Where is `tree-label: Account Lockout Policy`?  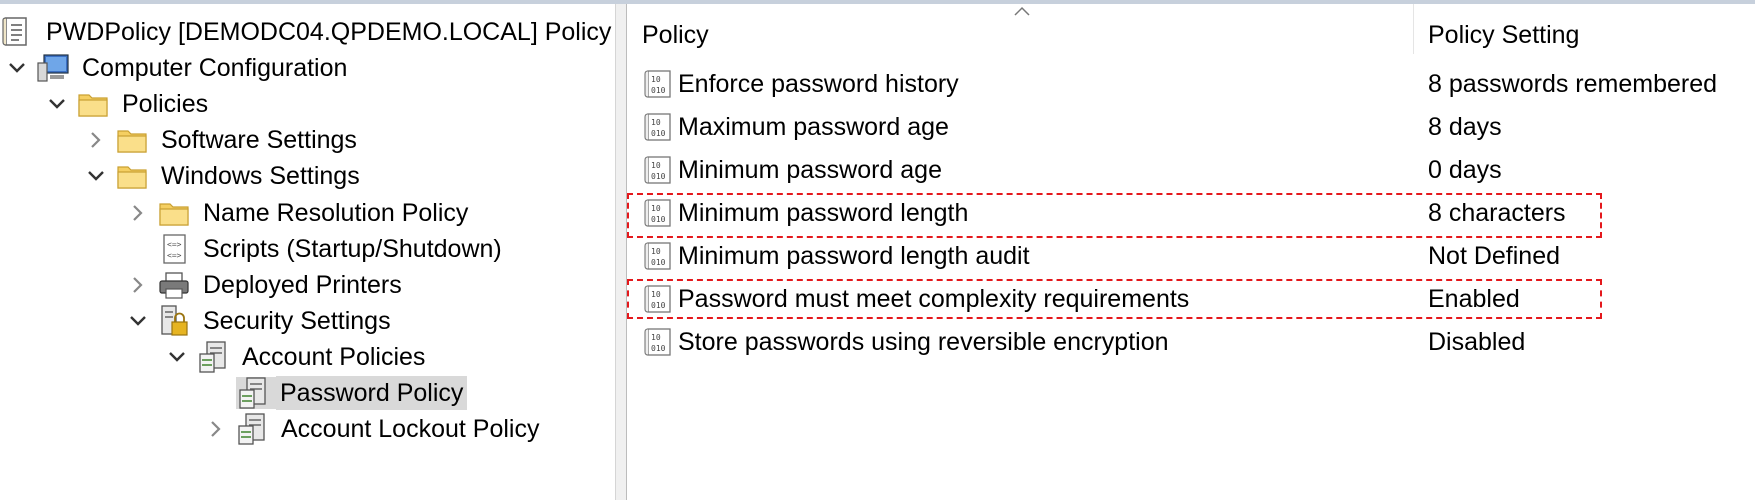
tree-label: Account Lockout Policy is located at coordinates (410, 429).